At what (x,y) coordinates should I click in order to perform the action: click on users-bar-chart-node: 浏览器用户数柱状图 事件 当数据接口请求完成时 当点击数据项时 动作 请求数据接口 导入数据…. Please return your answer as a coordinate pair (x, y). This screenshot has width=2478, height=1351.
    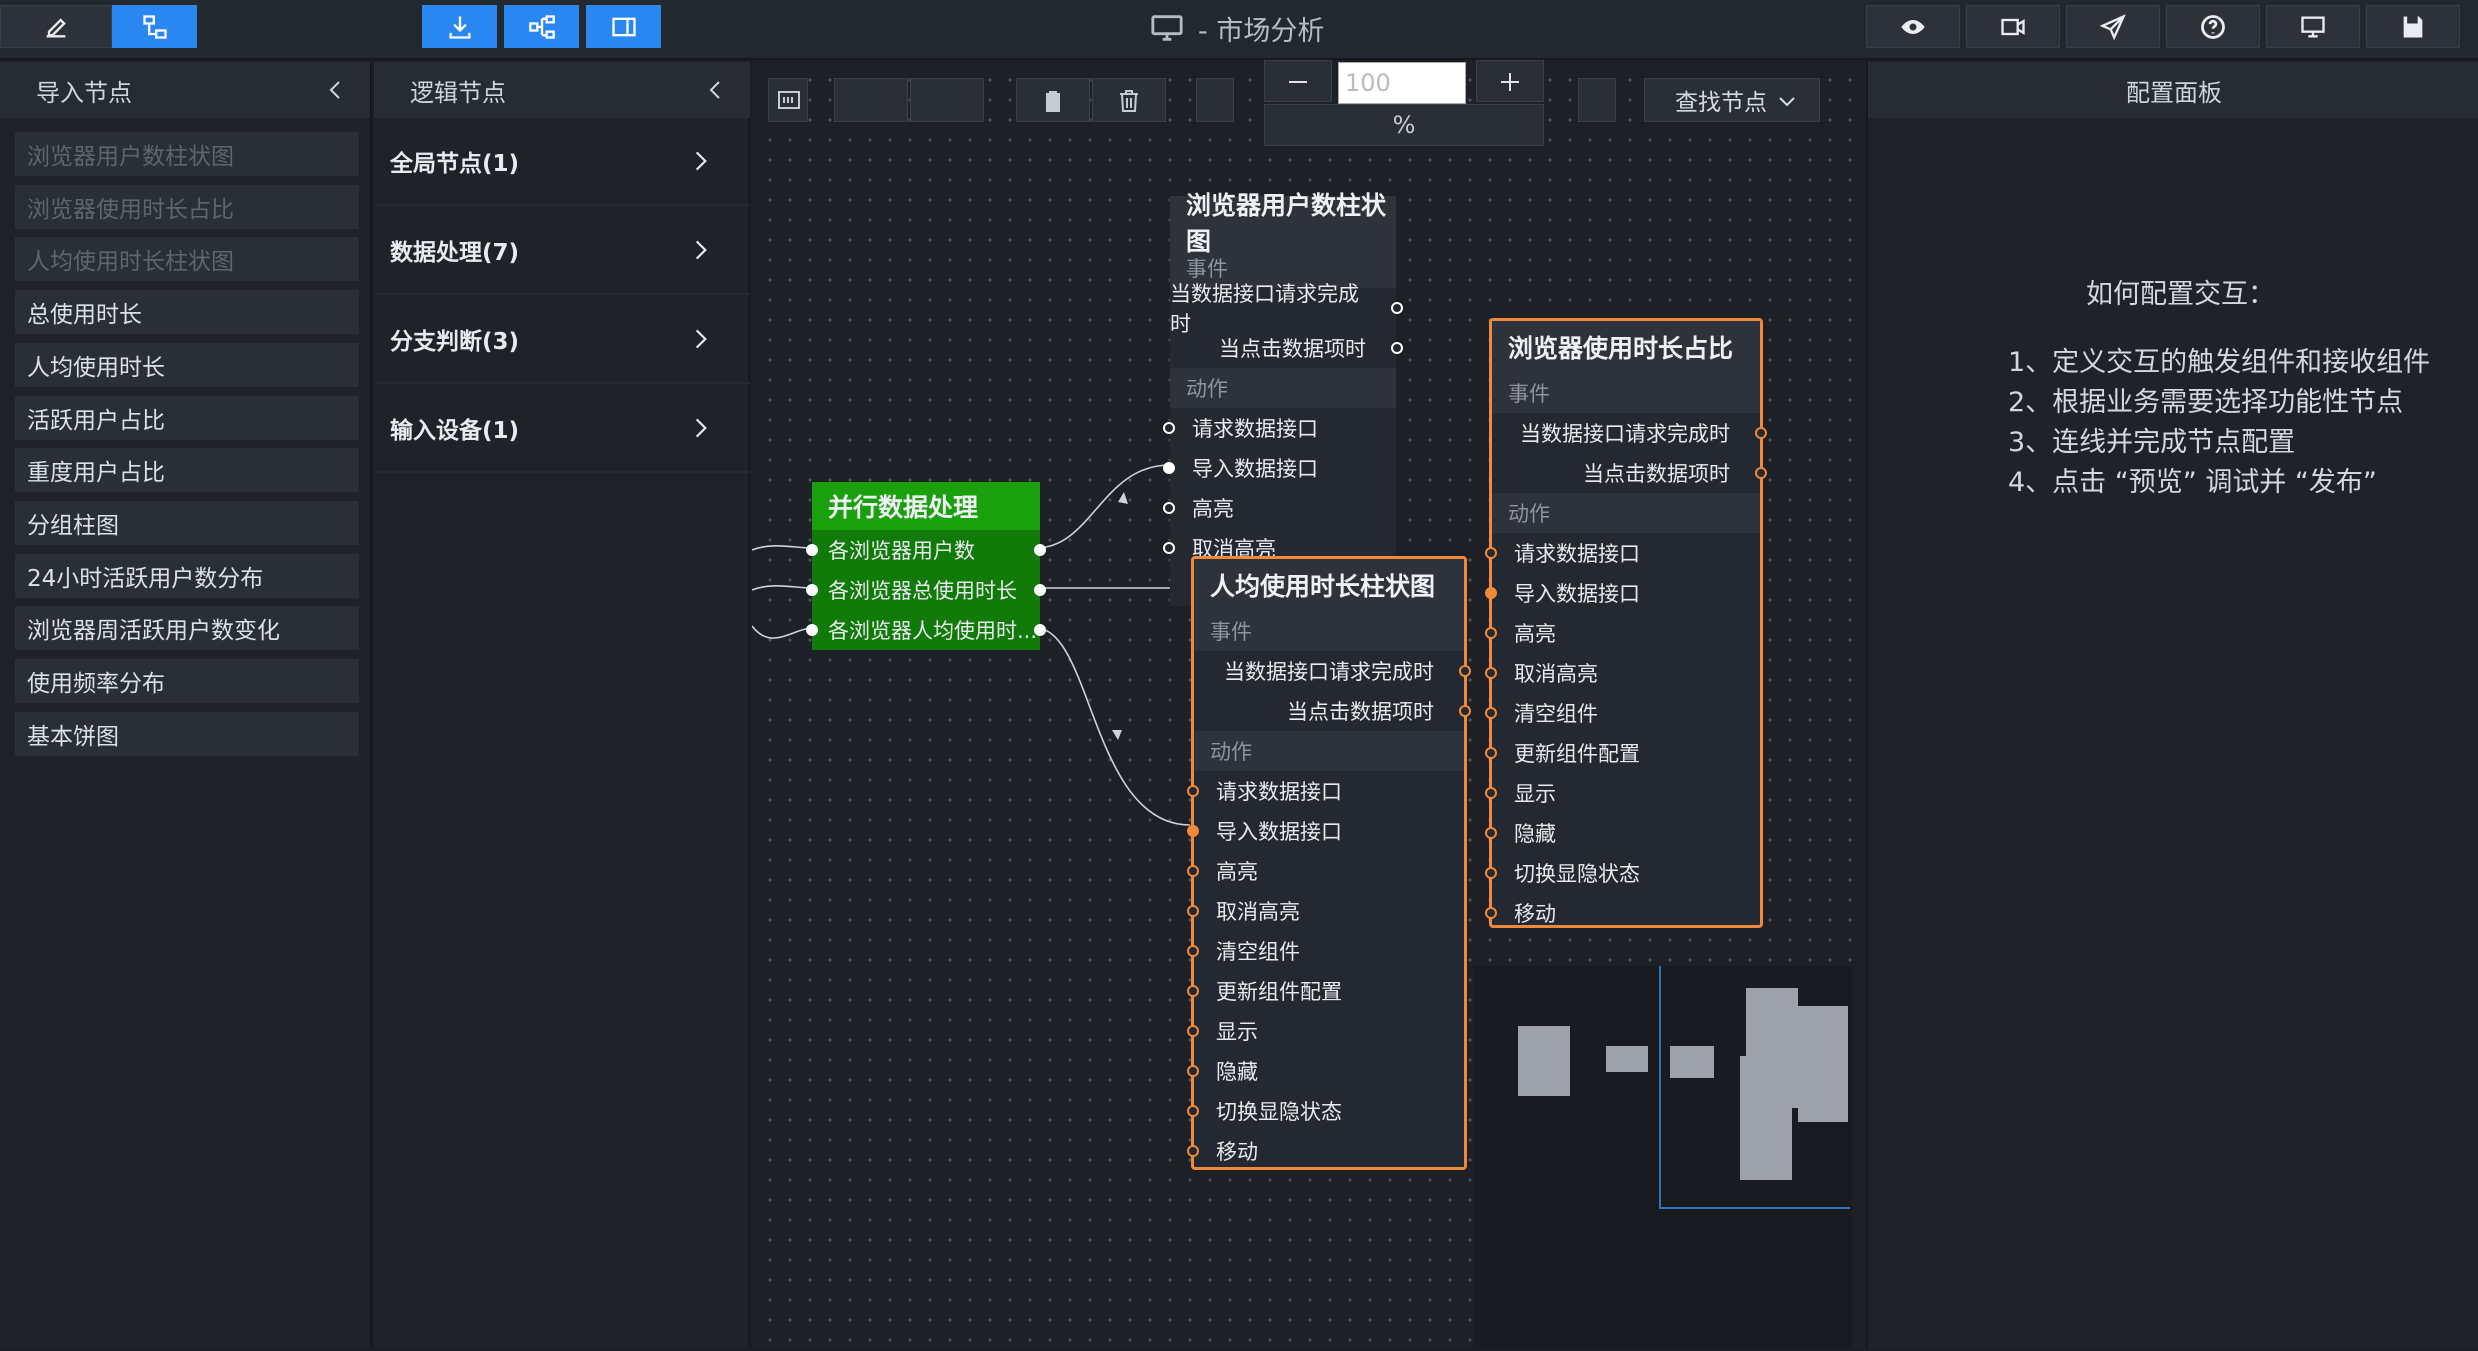
    Looking at the image, I should click on (1283, 398).